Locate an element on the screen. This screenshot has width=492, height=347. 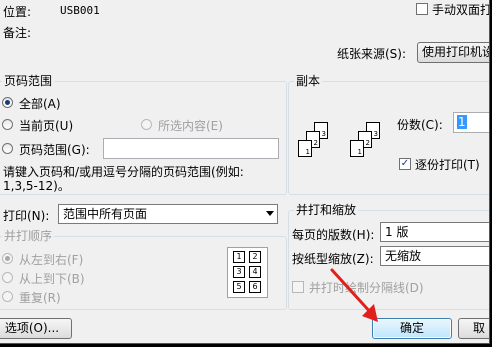
scale-select: 无缩放 is located at coordinates (434, 256).